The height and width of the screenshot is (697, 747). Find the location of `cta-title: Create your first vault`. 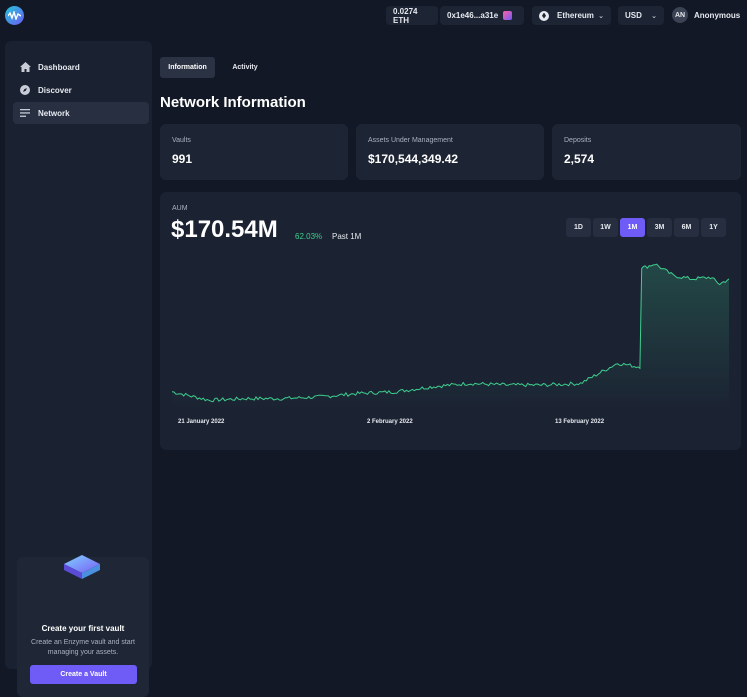

cta-title: Create your first vault is located at coordinates (83, 628).